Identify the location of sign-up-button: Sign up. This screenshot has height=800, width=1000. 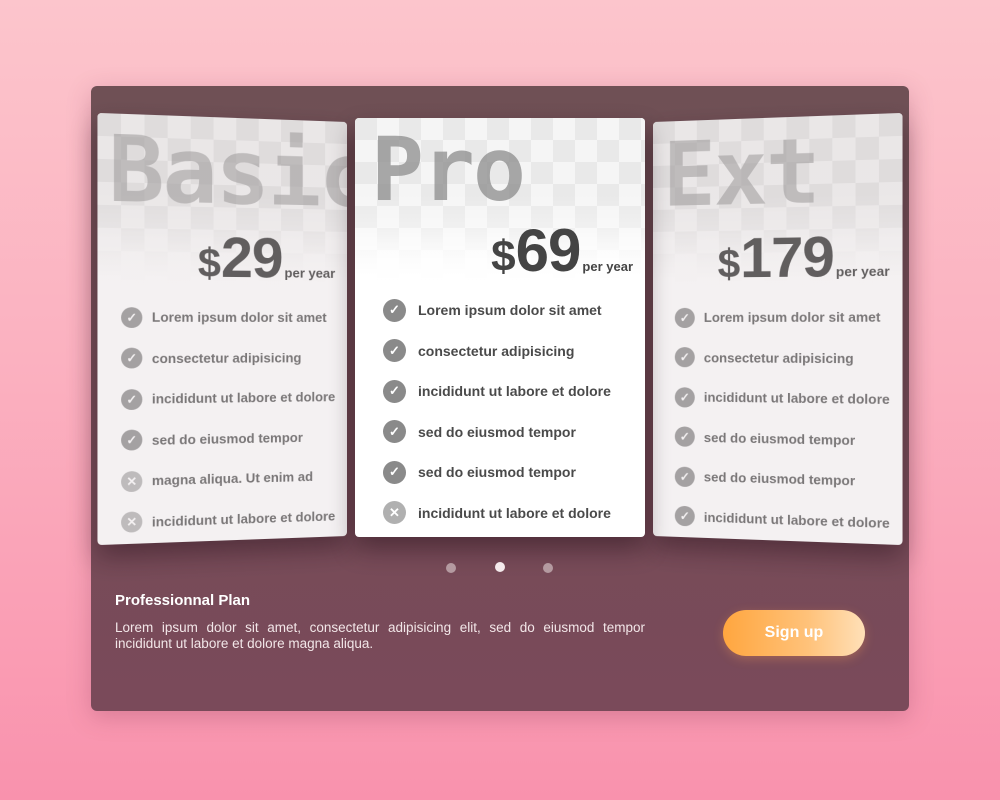
(794, 633).